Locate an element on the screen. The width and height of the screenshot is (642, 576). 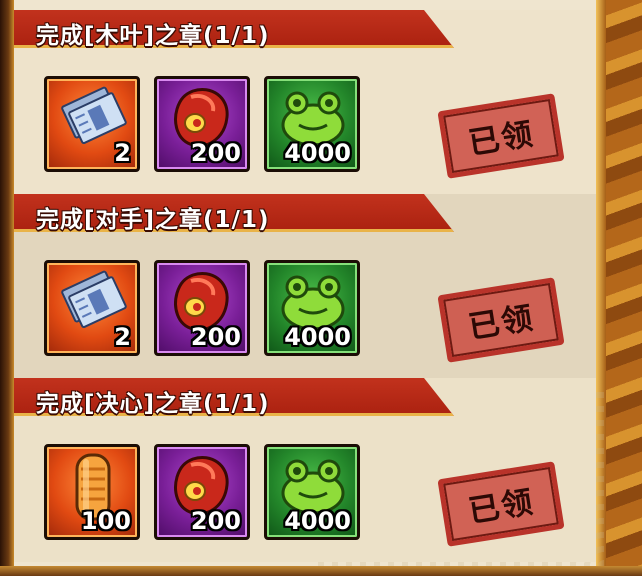
quest-title: 完成[决心]之章(1/1) is located at coordinates (153, 404).